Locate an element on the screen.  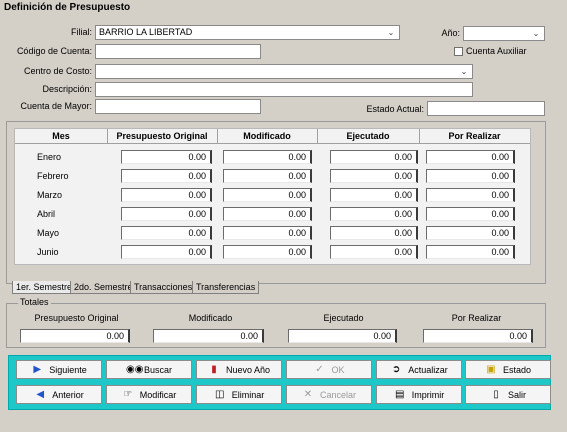
row-mes: Junio is located at coordinates (48, 252).